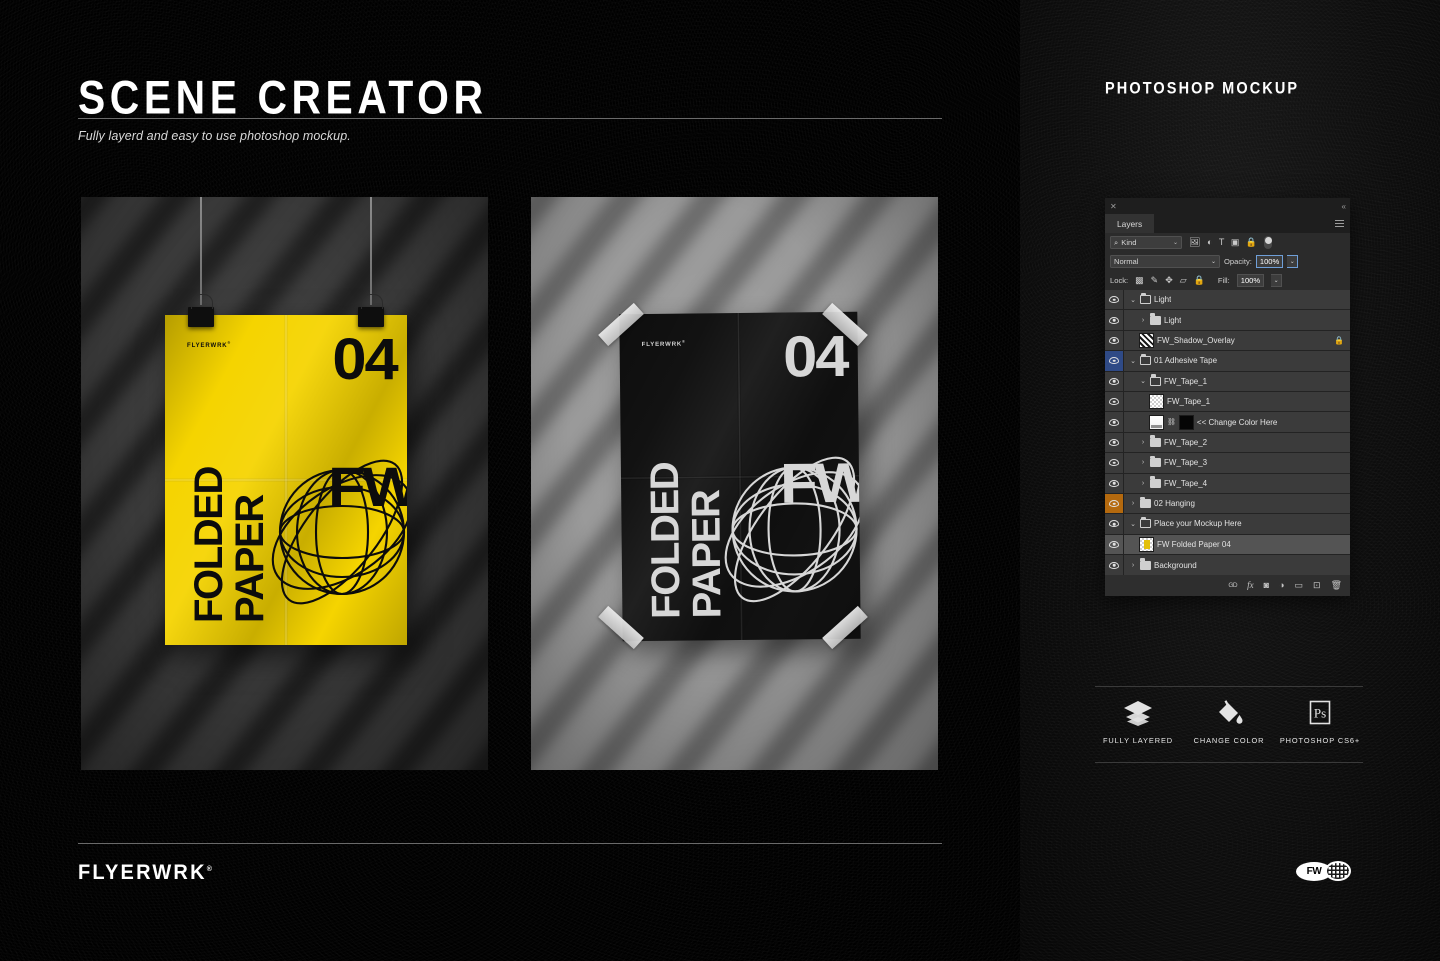  Describe the element at coordinates (1227, 402) in the screenshot. I see `layer-row: FW_Tape_1` at that location.